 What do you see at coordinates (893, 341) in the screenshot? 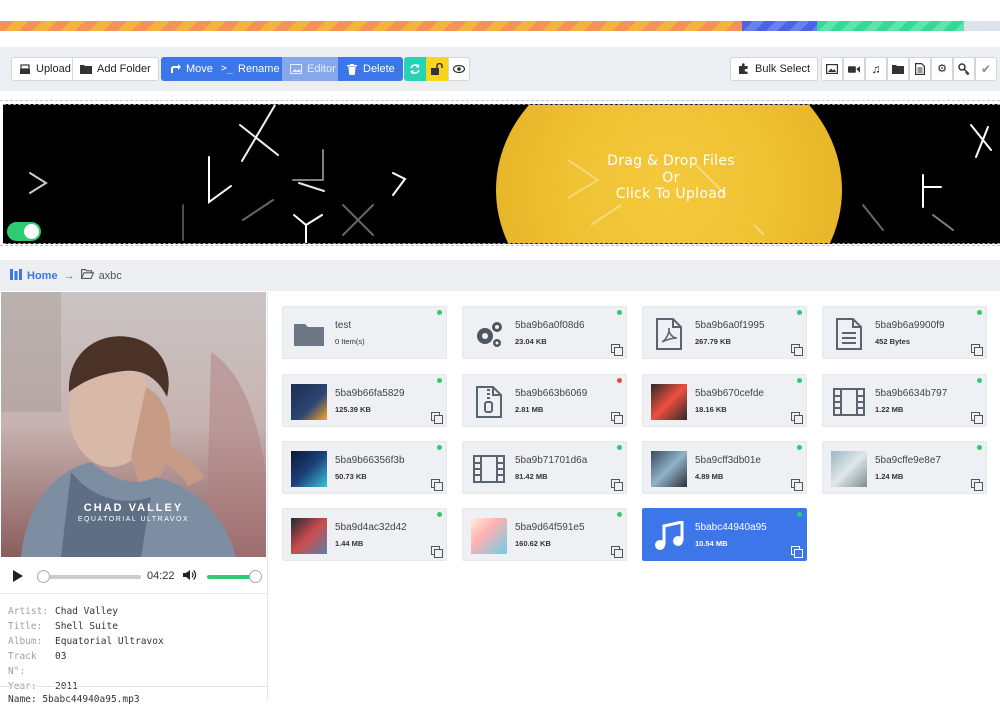
I see `file-size: 452 Bytes` at bounding box center [893, 341].